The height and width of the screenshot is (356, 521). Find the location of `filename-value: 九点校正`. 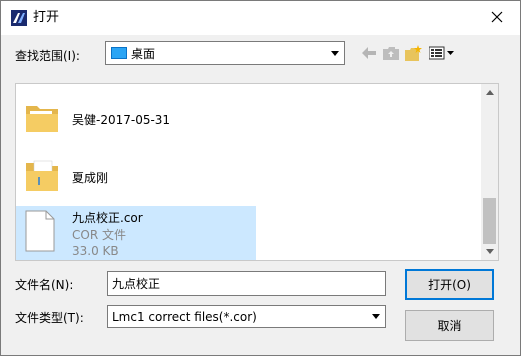

filename-value: 九点校正 is located at coordinates (136, 284).